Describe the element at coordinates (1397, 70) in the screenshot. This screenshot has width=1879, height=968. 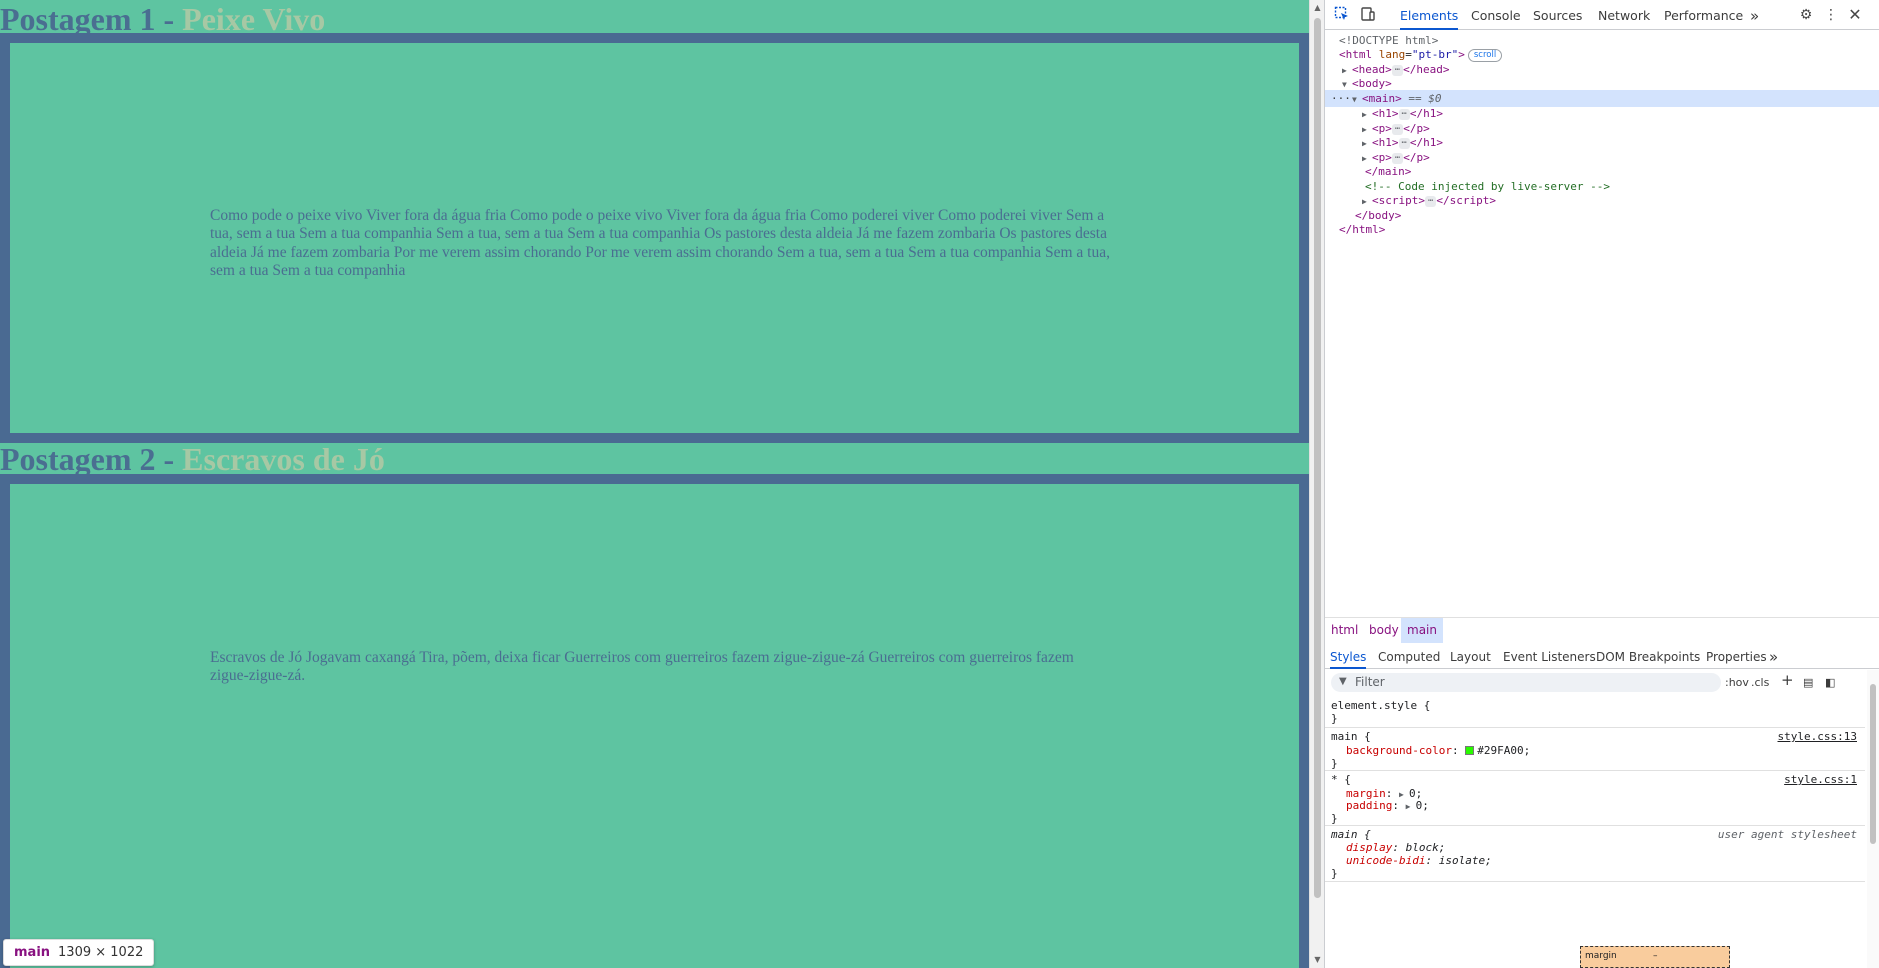
I see `head-ellipsis: ⋯` at that location.